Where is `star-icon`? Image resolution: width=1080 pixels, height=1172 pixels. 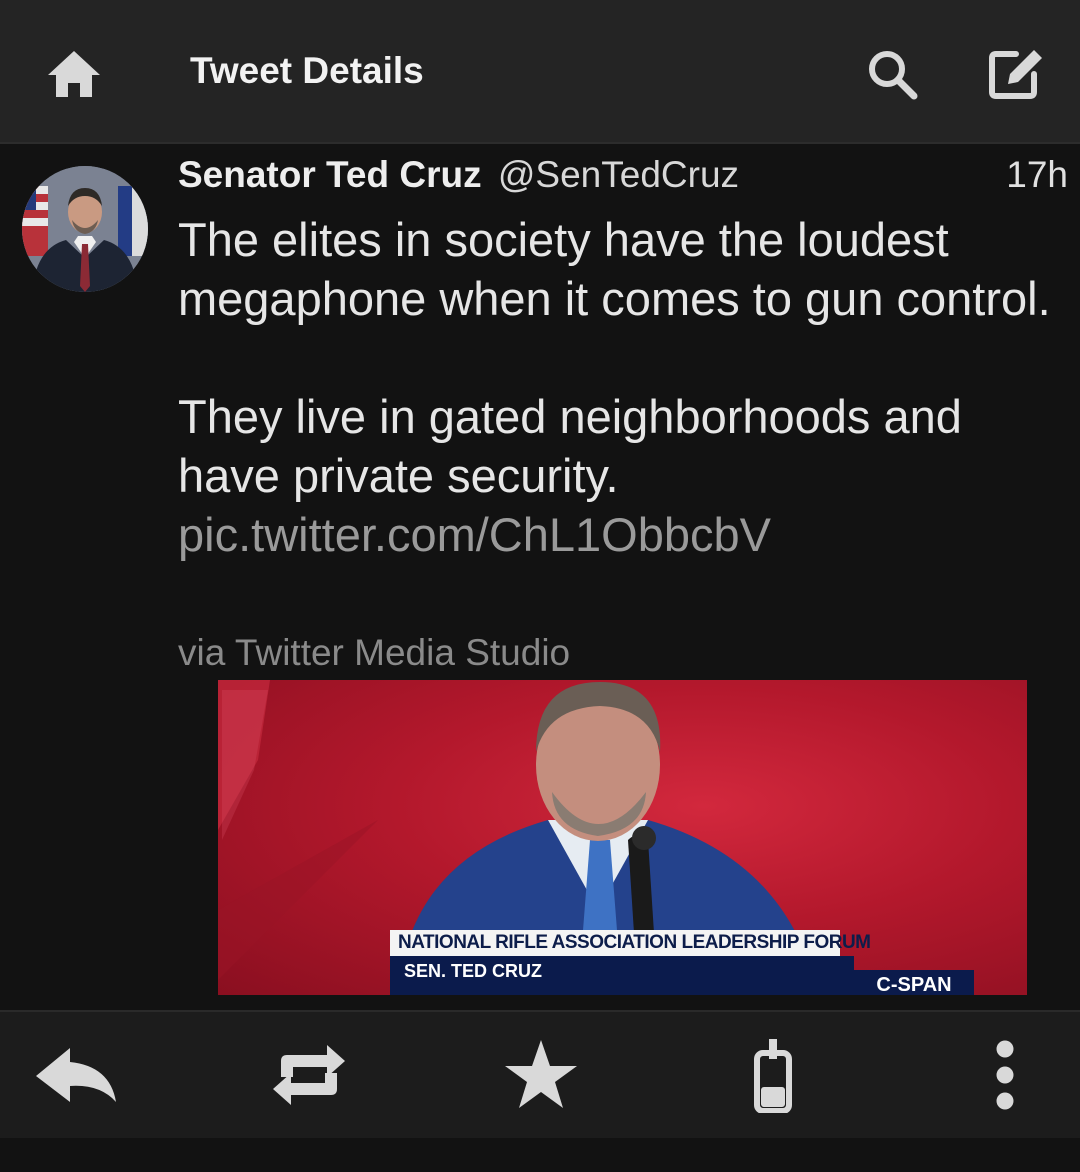
star-icon is located at coordinates (541, 1074).